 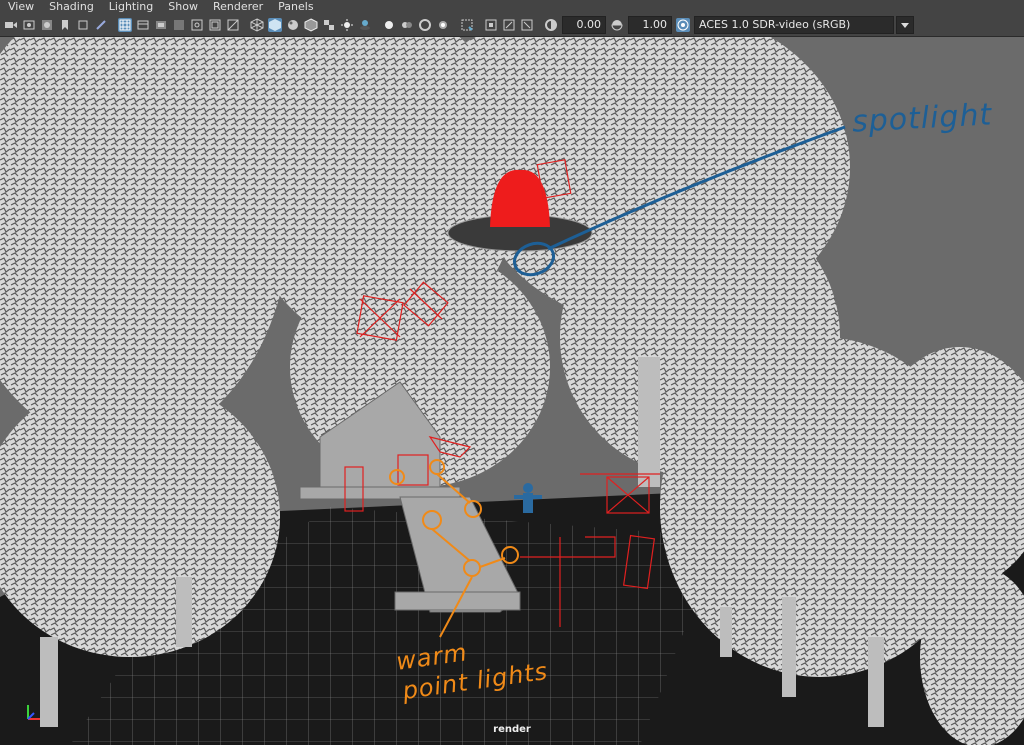 What do you see at coordinates (33, 712) in the screenshot?
I see `axis-gizmo-icon` at bounding box center [33, 712].